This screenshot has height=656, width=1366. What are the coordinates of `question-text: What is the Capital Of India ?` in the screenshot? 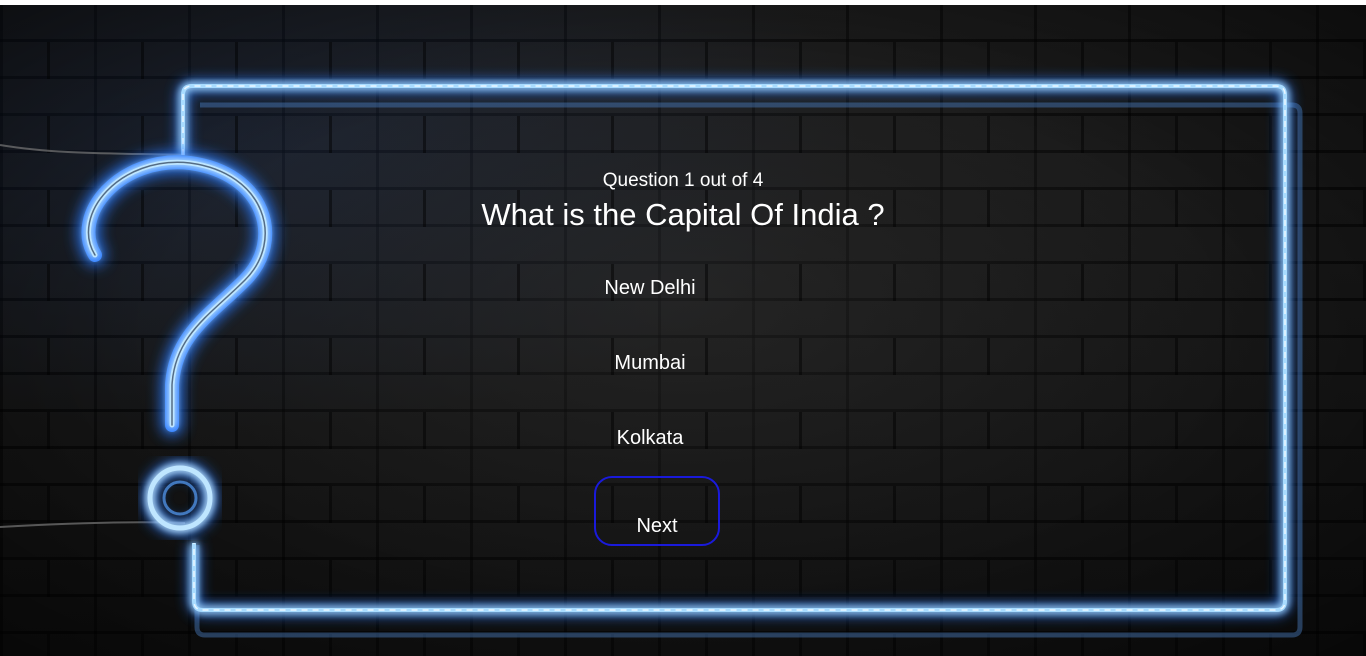 It's located at (683, 214).